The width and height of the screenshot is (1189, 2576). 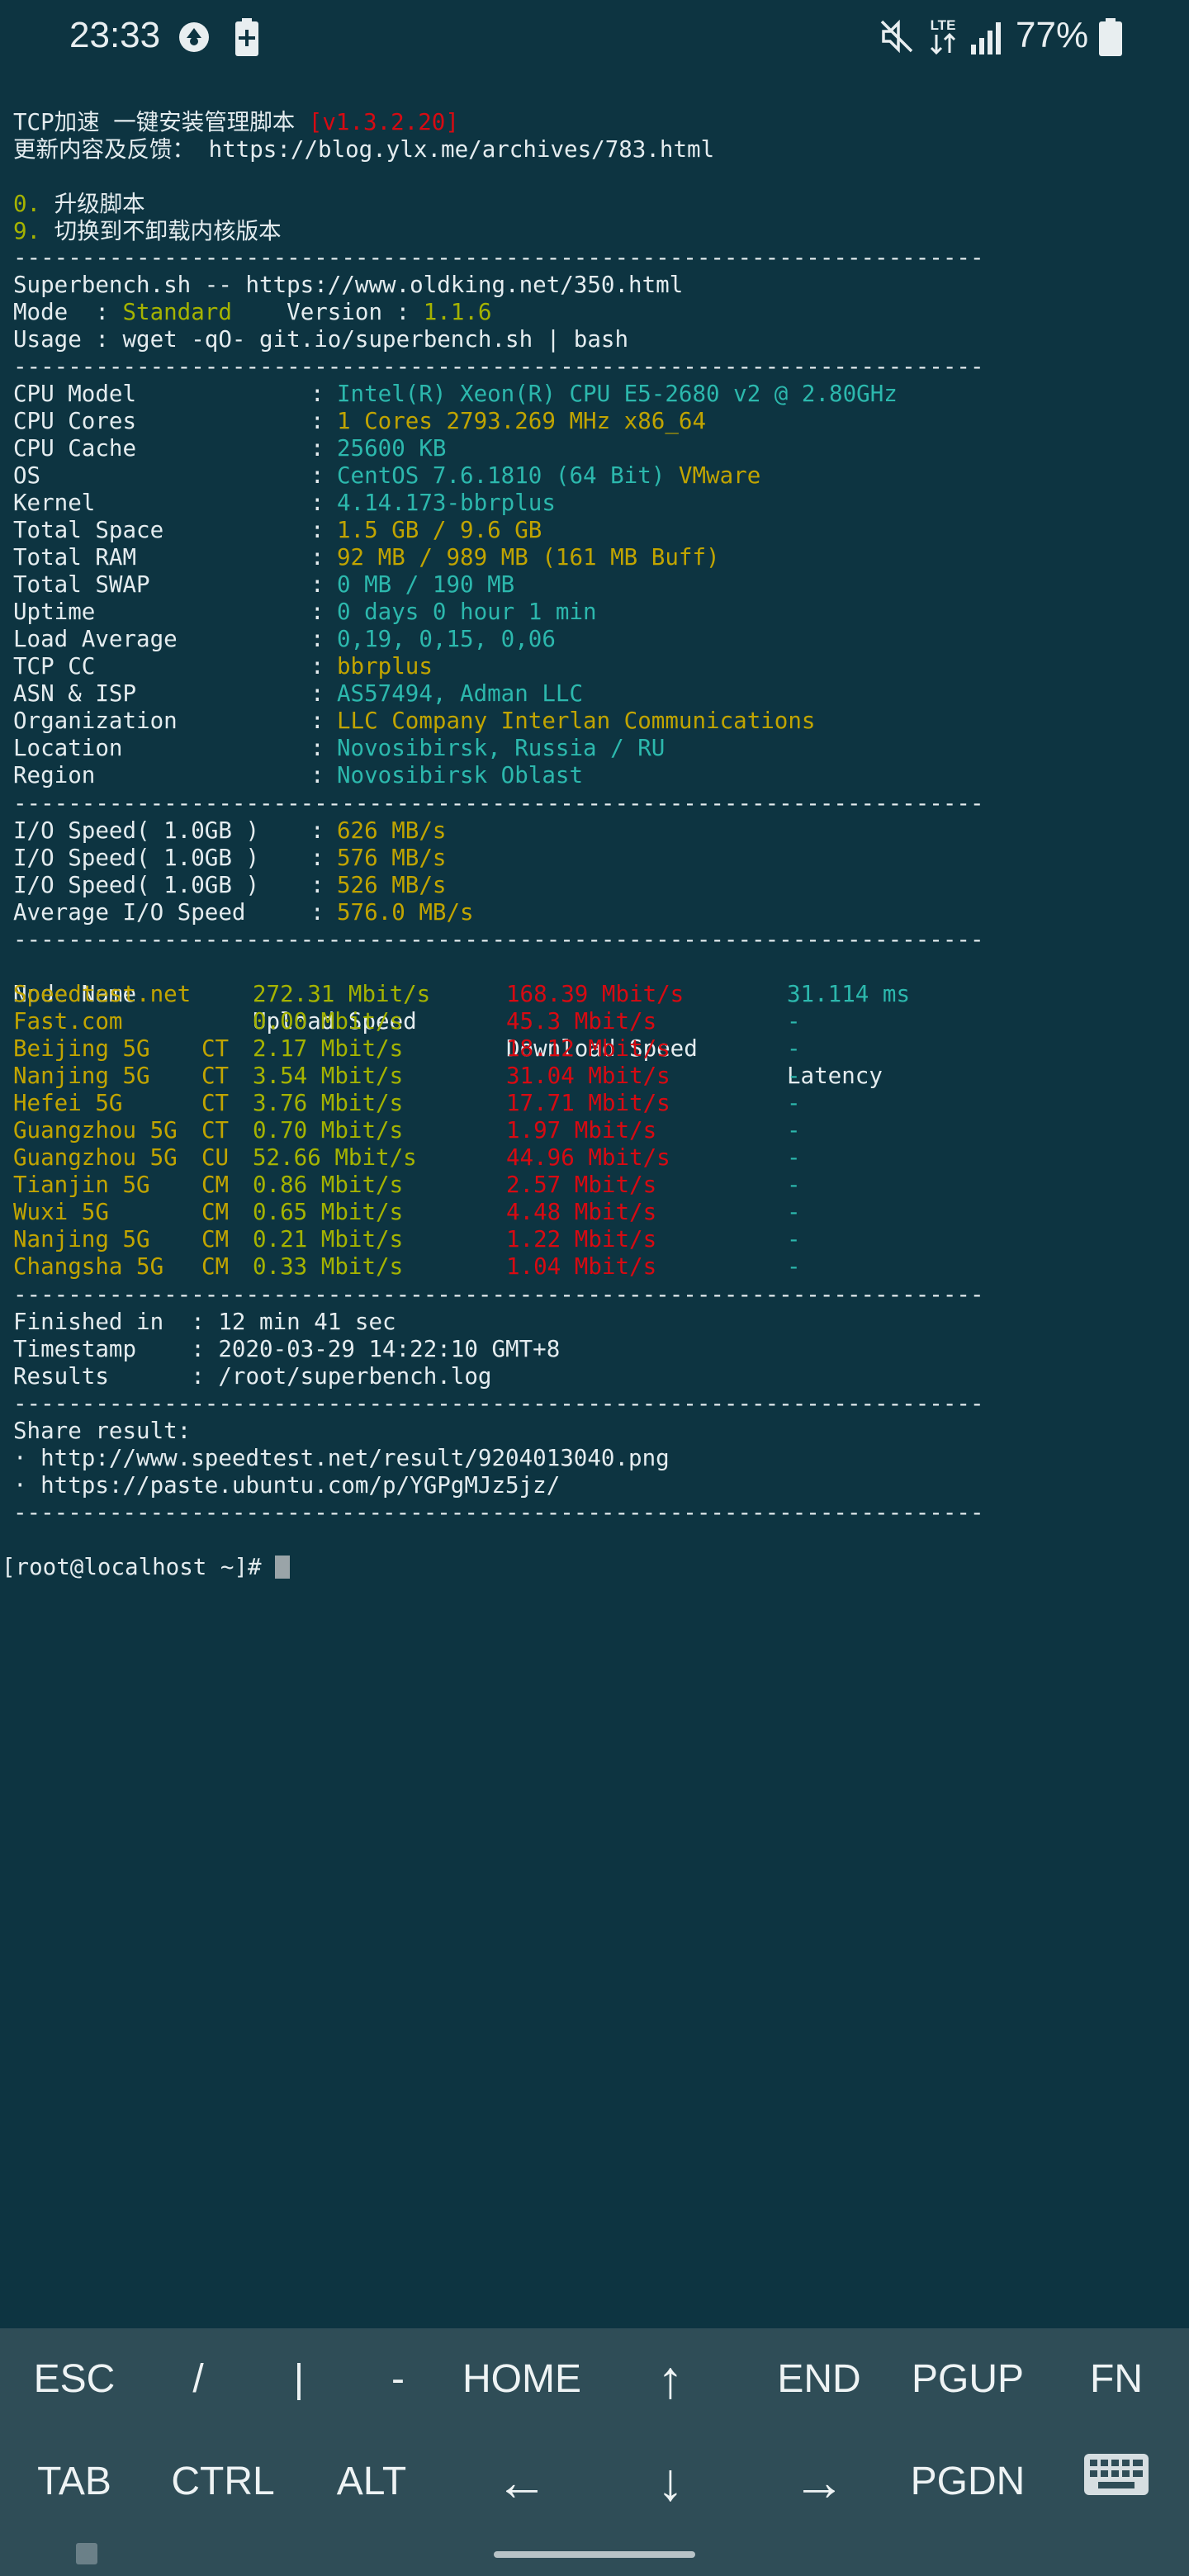 I want to click on tab-key: TAB, so click(x=74, y=2482).